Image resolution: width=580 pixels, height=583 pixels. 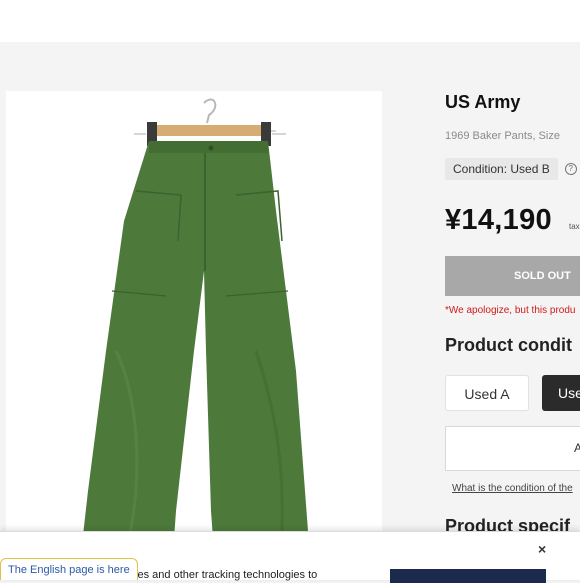 What do you see at coordinates (69, 569) in the screenshot?
I see `english-page-link: The English page is here` at bounding box center [69, 569].